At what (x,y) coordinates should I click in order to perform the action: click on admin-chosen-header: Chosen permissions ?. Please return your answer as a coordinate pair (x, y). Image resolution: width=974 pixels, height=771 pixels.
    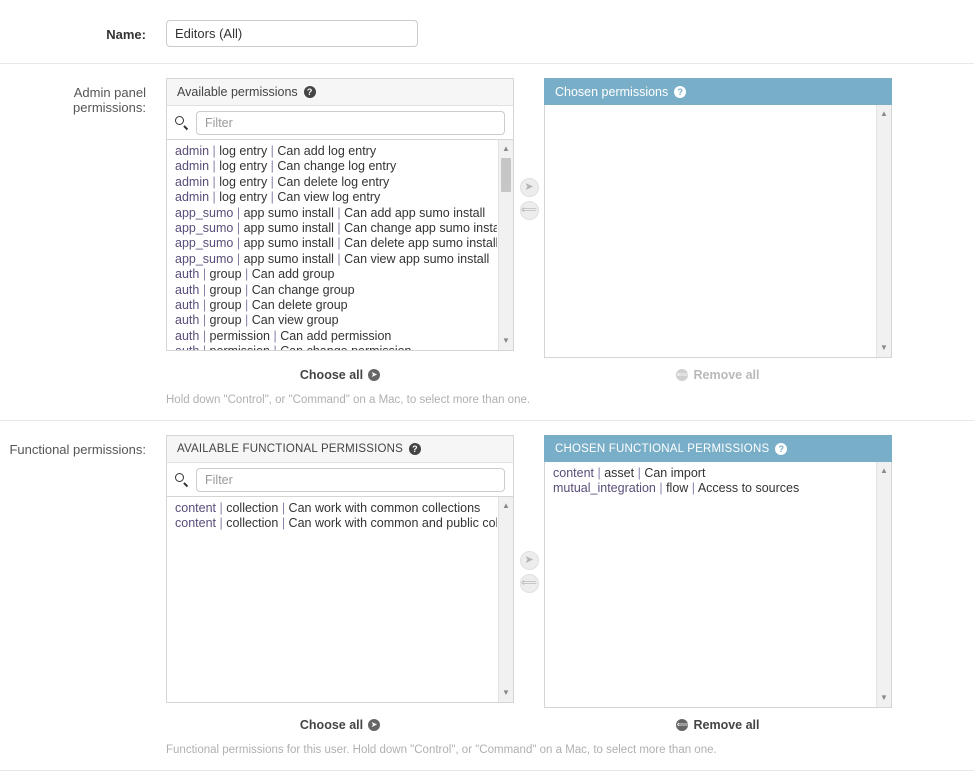
    Looking at the image, I should click on (718, 91).